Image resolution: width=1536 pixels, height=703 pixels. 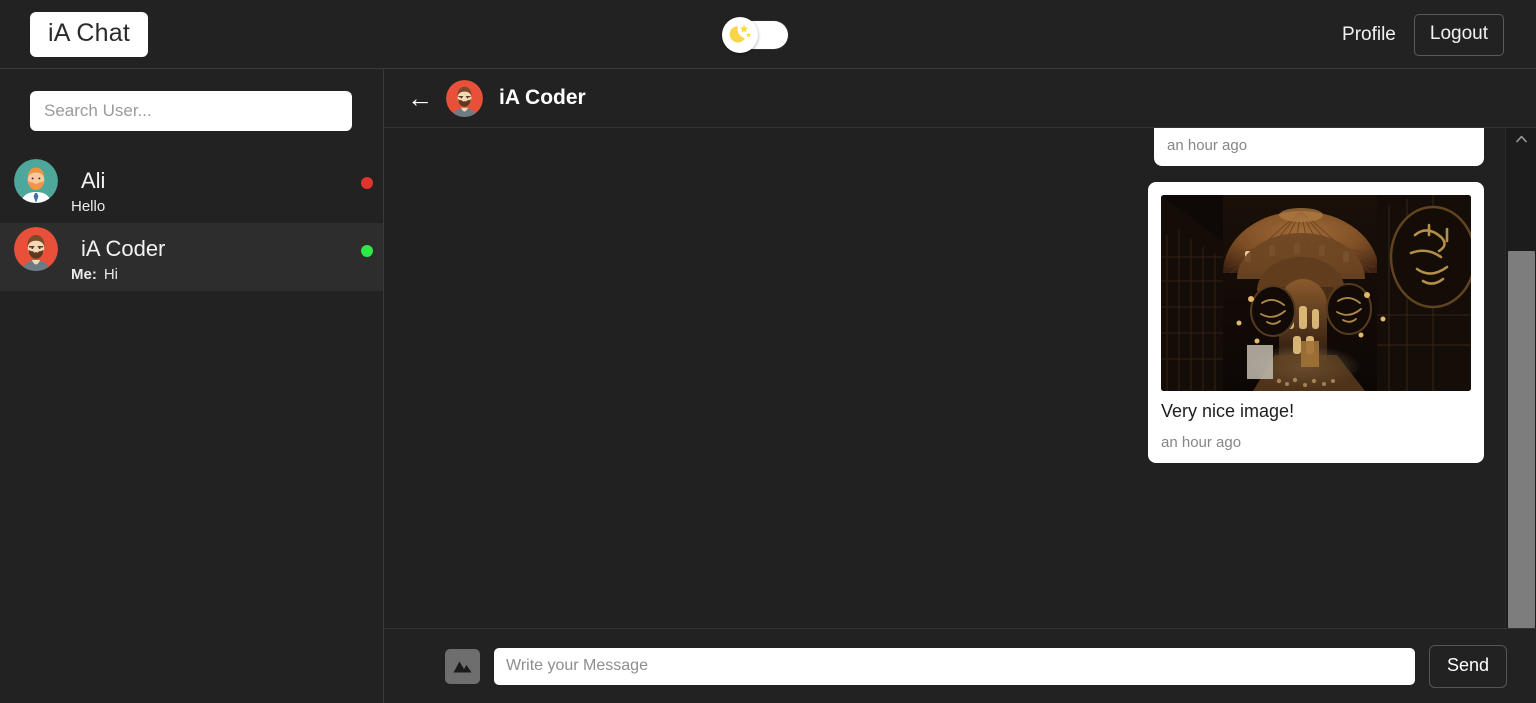 What do you see at coordinates (420, 98) in the screenshot?
I see `back-arrow-icon: ←` at bounding box center [420, 98].